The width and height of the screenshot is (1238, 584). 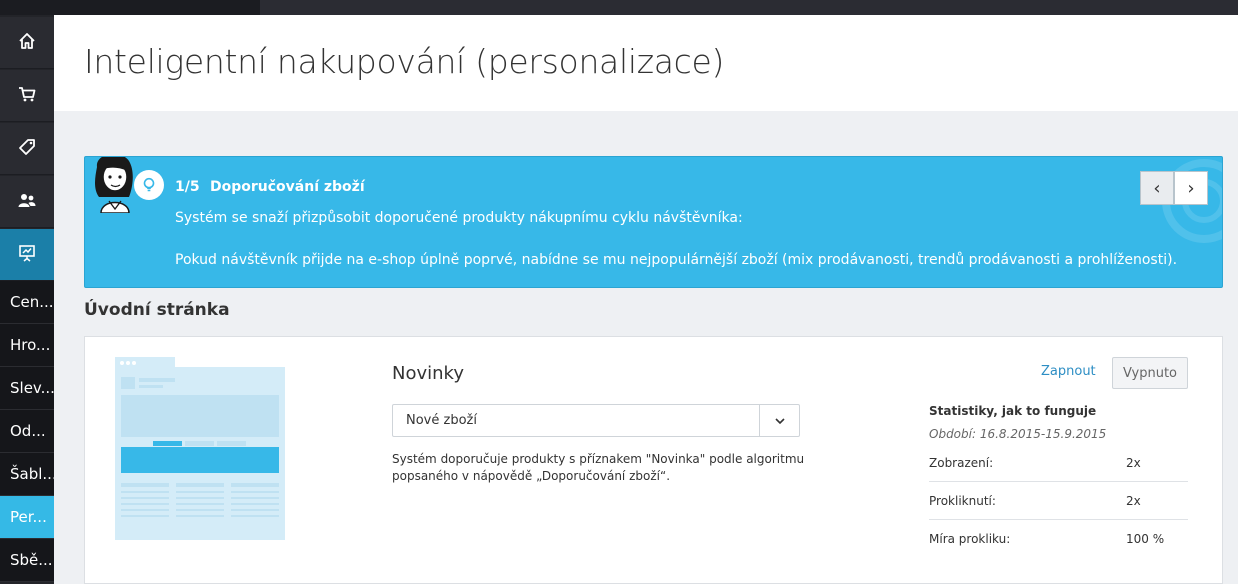 I want to click on step-title: Doporučování zboží, so click(x=287, y=187).